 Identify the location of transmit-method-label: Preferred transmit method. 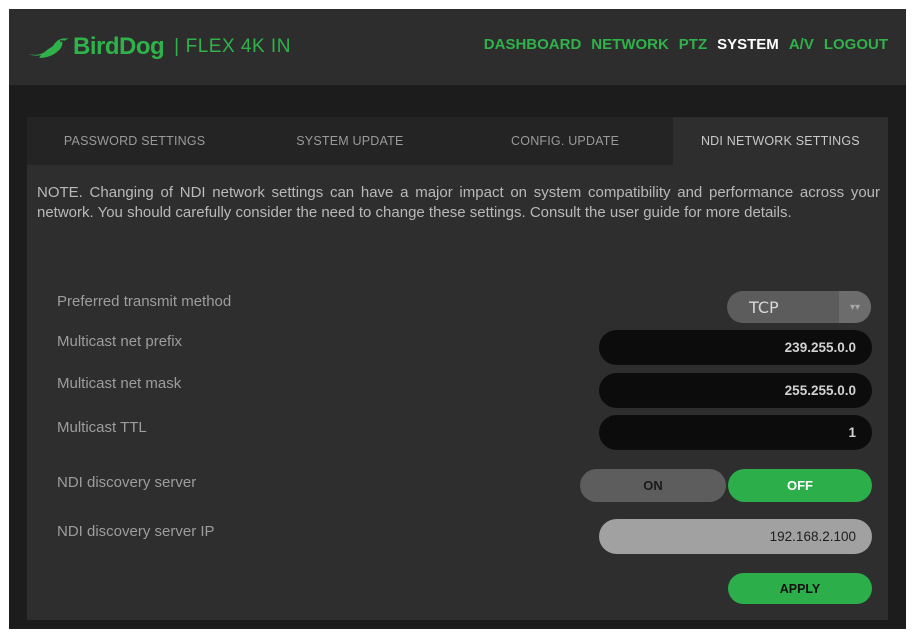
(144, 301).